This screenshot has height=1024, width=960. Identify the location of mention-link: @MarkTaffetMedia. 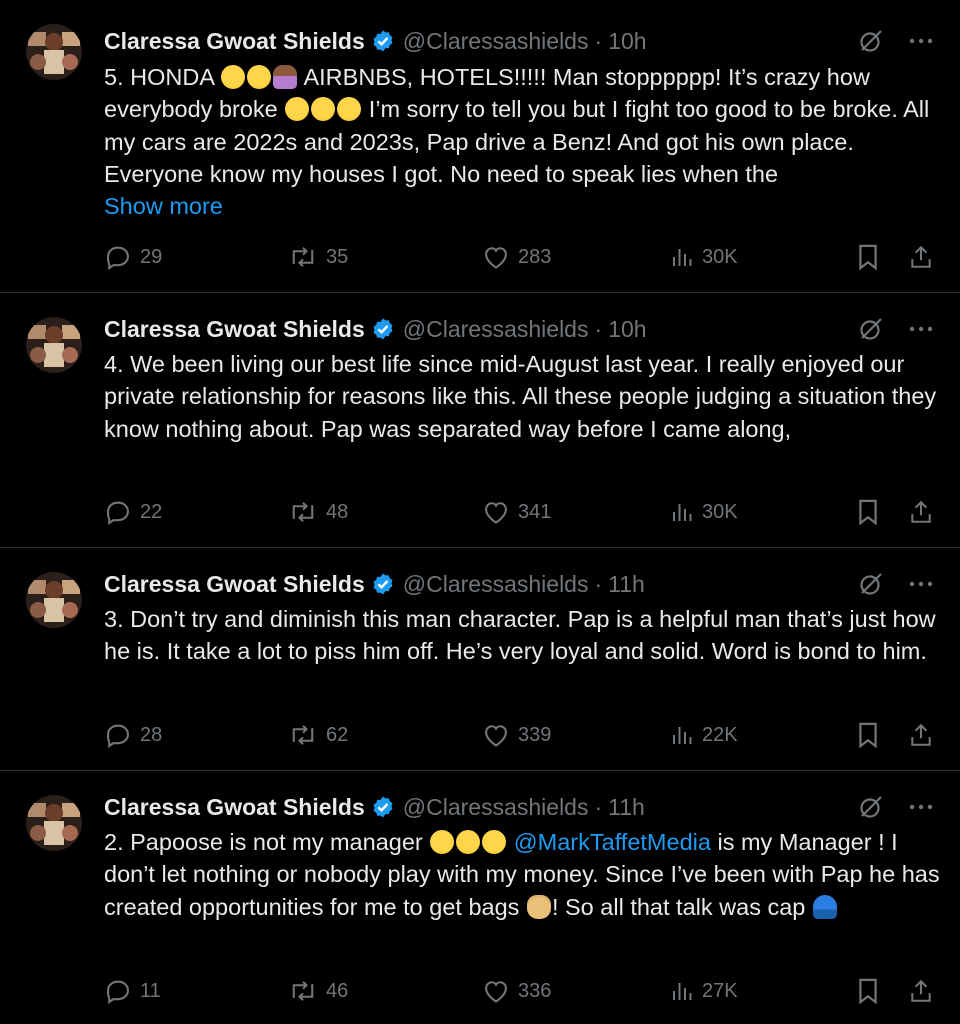
(612, 842).